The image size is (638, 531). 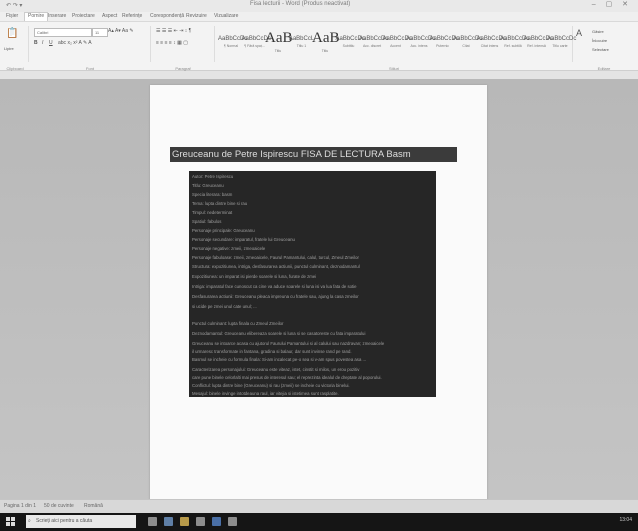 I want to click on style-name: Accent, so click(x=395, y=46).